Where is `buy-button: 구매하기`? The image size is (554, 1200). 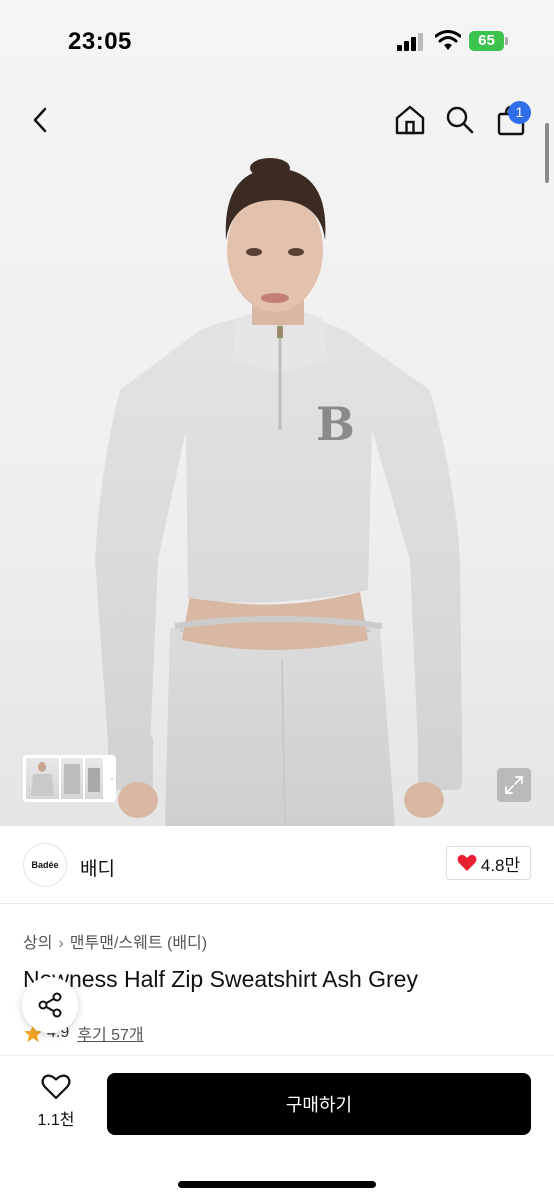 buy-button: 구매하기 is located at coordinates (319, 1104).